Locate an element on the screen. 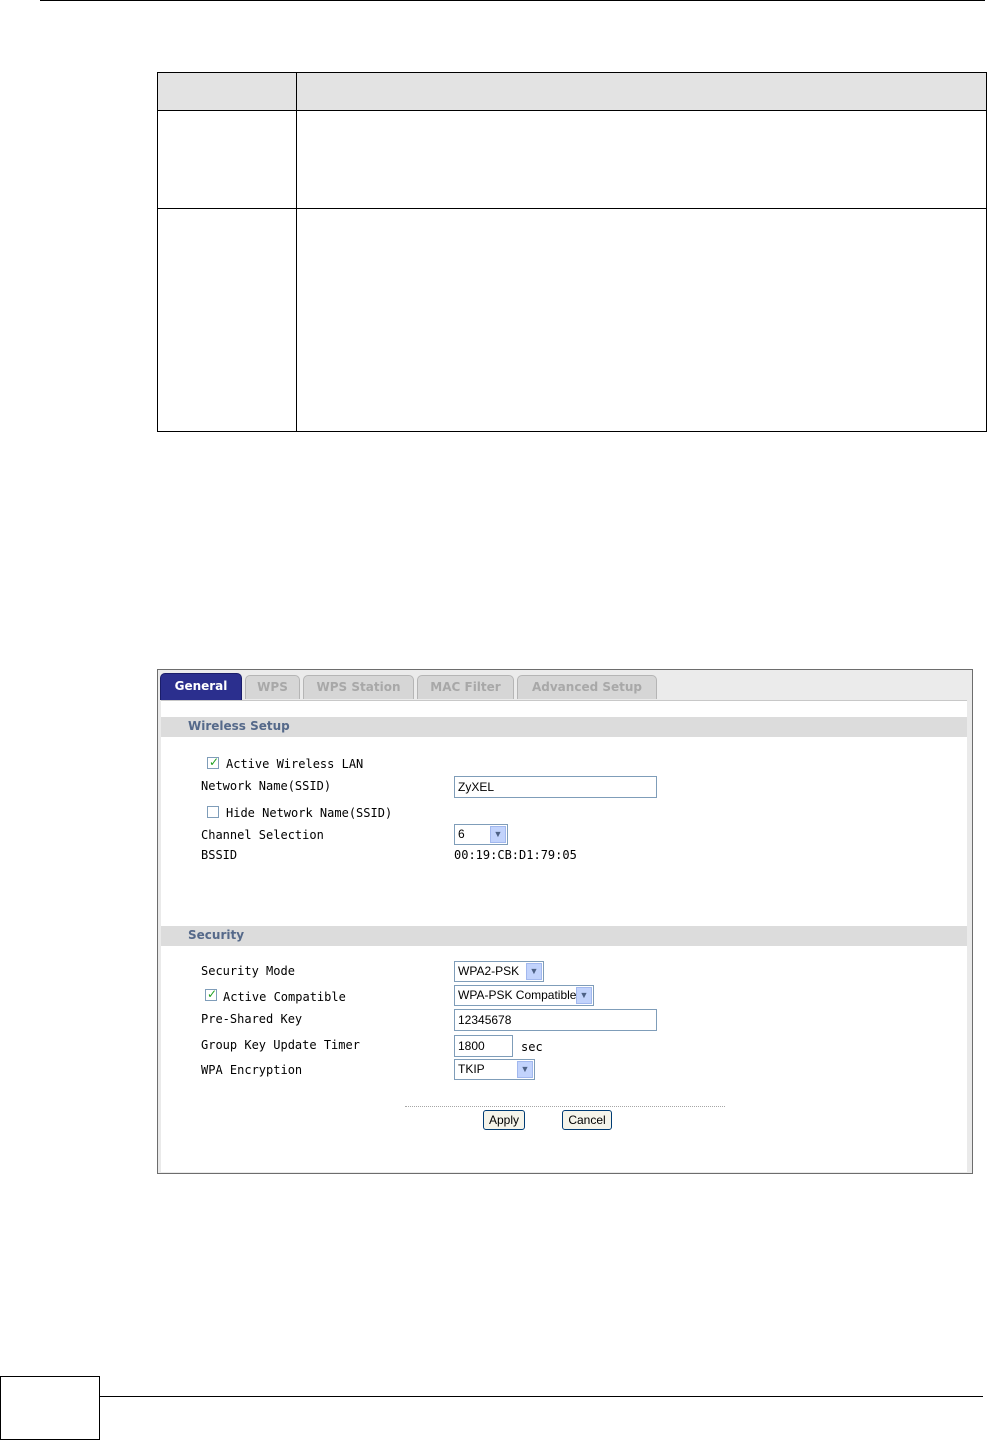 This screenshot has width=987, height=1440. hide-ssid-label: Hide Network Name(SSID) is located at coordinates (309, 813).